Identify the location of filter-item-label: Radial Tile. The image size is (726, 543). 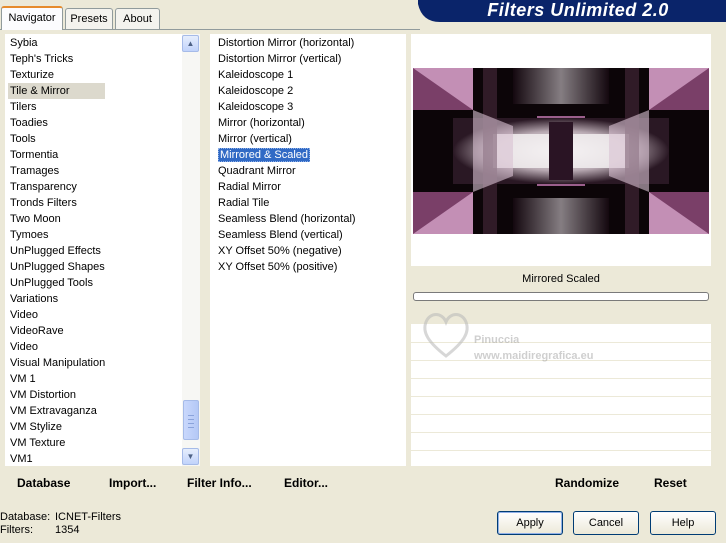
(244, 203).